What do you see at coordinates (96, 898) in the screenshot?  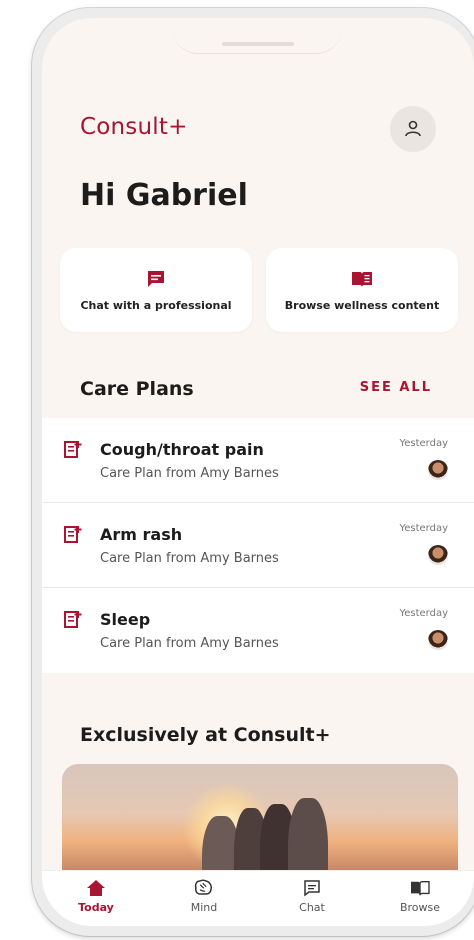 I see `tab-today: Today` at bounding box center [96, 898].